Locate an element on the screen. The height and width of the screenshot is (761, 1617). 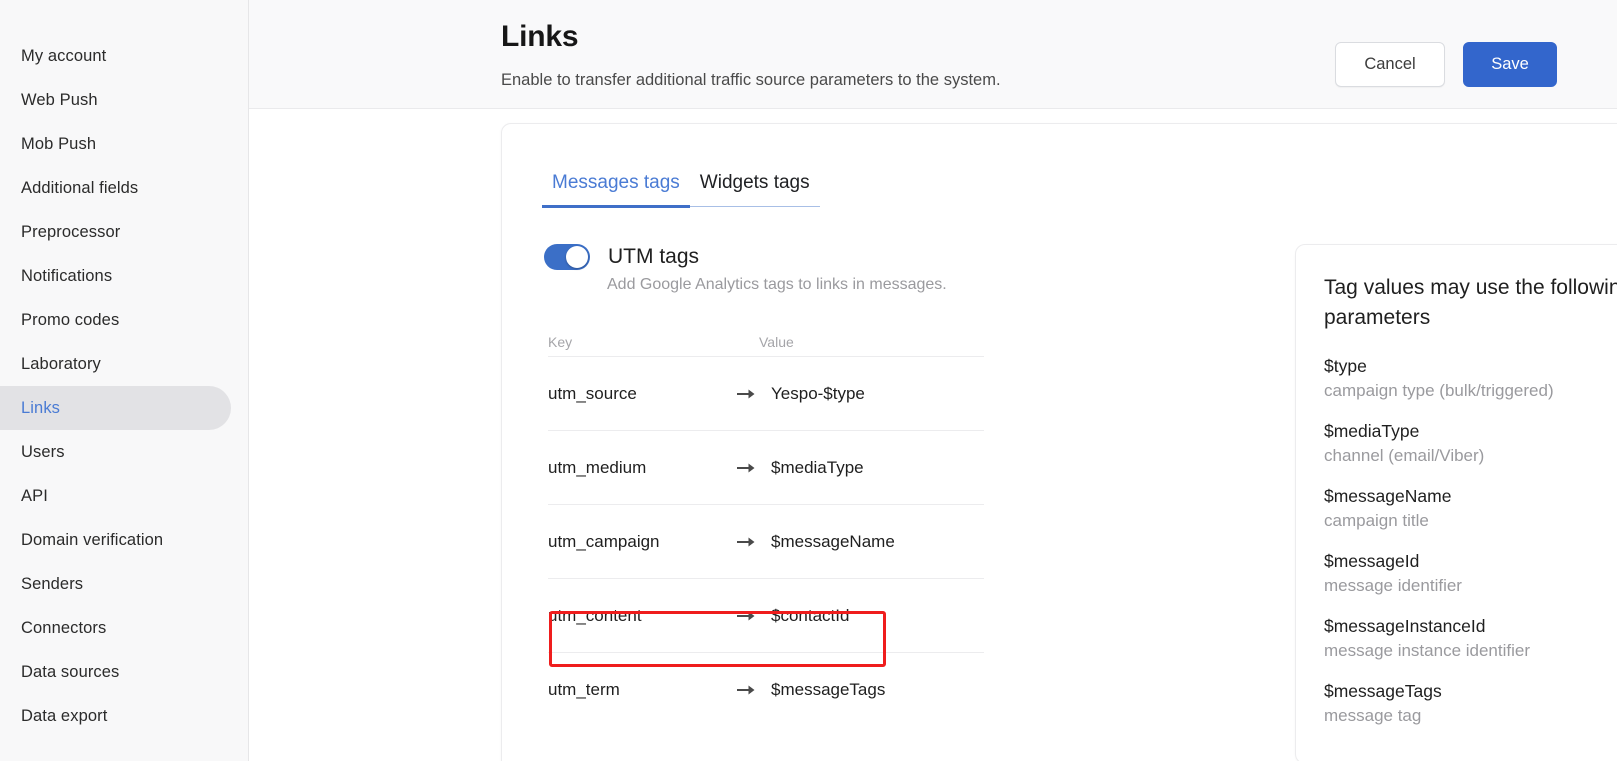
table-row: utm_medium $mediaType is located at coordinates (766, 468).